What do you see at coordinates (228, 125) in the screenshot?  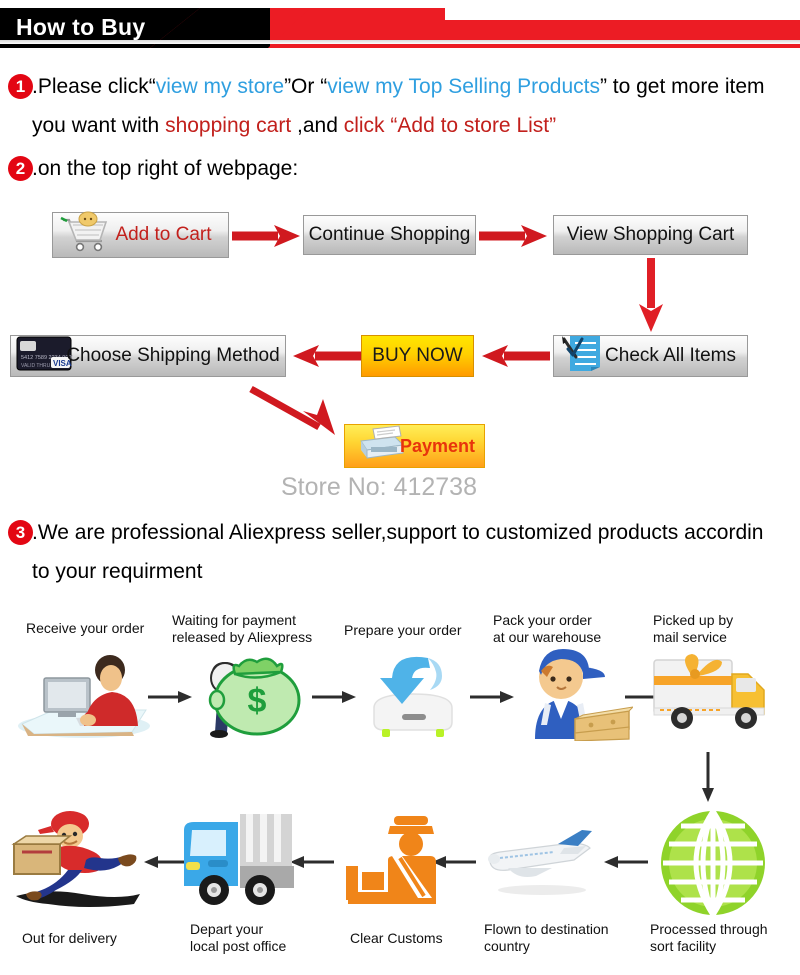 I see `shopping-cart-text: shopping cart` at bounding box center [228, 125].